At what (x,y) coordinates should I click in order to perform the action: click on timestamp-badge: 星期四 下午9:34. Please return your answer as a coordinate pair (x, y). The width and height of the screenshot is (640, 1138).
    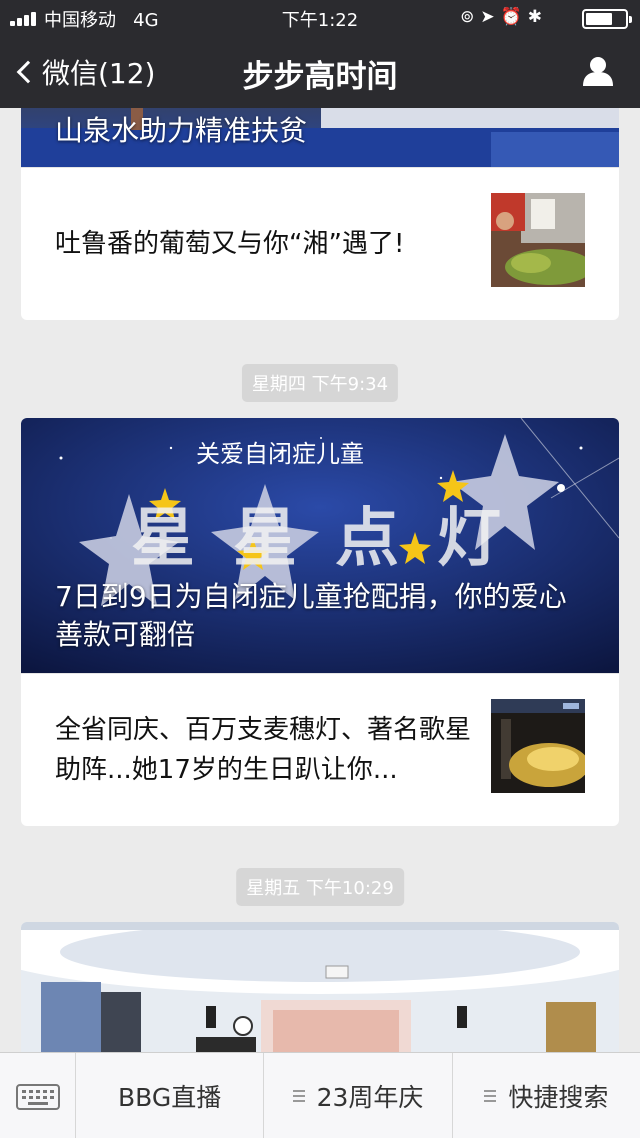
    Looking at the image, I should click on (320, 383).